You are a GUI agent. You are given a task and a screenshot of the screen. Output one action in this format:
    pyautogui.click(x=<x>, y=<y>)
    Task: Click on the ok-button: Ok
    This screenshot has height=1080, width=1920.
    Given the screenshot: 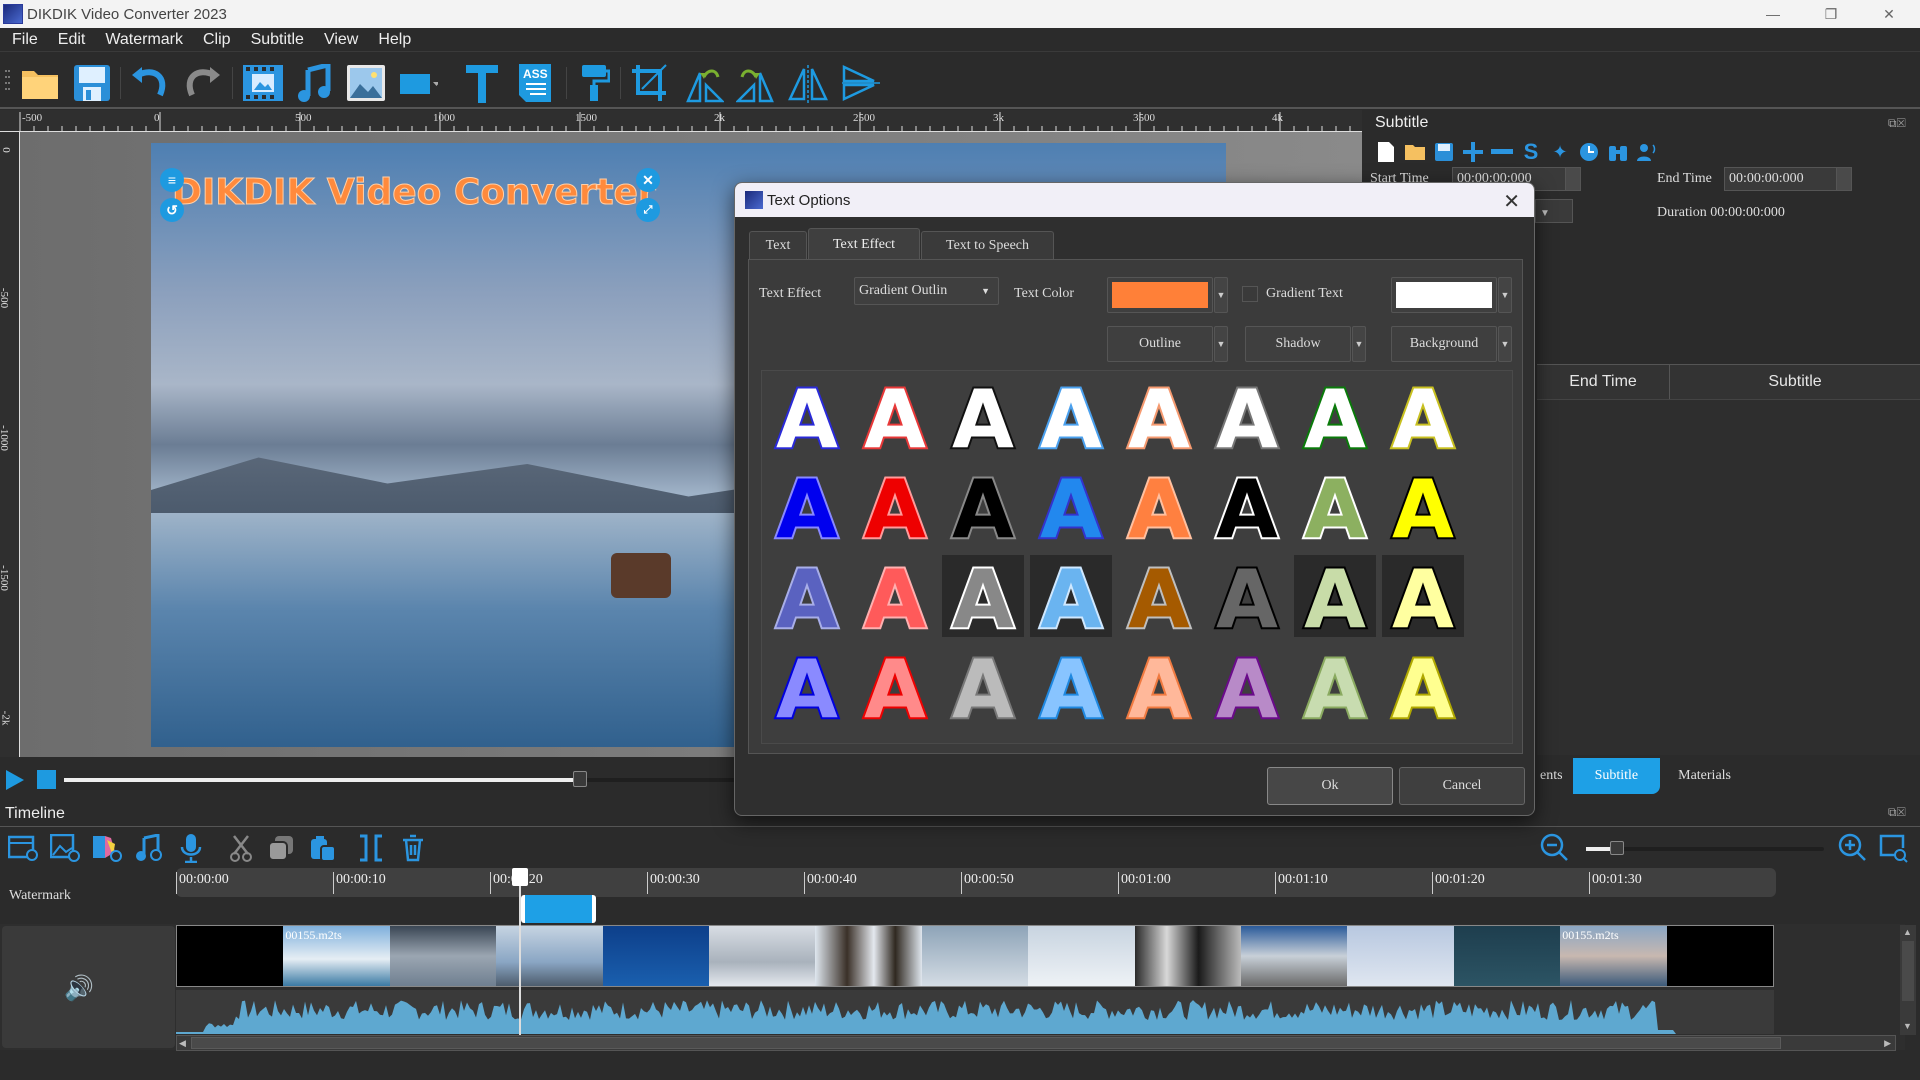 What is the action you would take?
    pyautogui.click(x=1330, y=786)
    